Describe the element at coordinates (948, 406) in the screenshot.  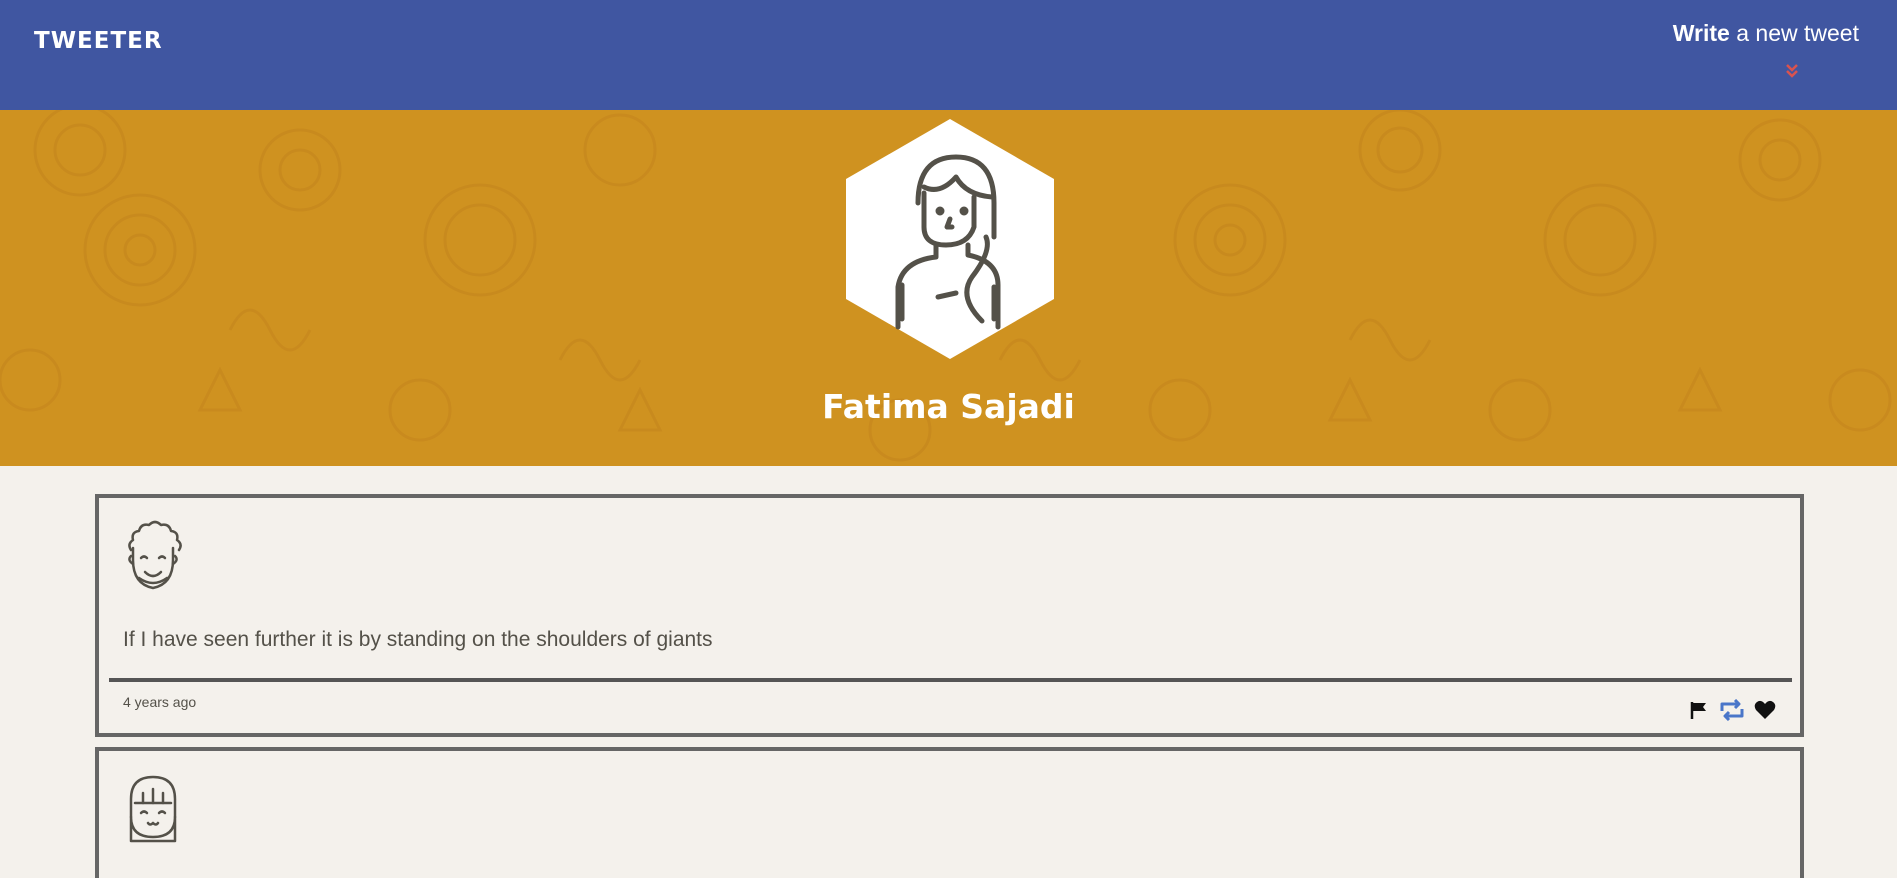
I see `profile-name: Fatima Sajadi` at that location.